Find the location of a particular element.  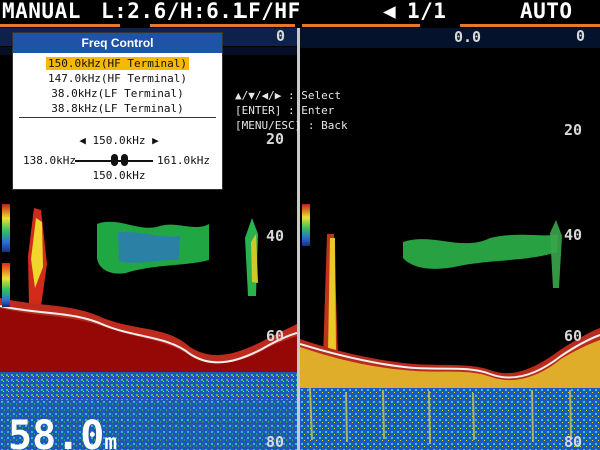

menu-item-label: 38.8kHz(LF Terminal) is located at coordinates (117, 108).